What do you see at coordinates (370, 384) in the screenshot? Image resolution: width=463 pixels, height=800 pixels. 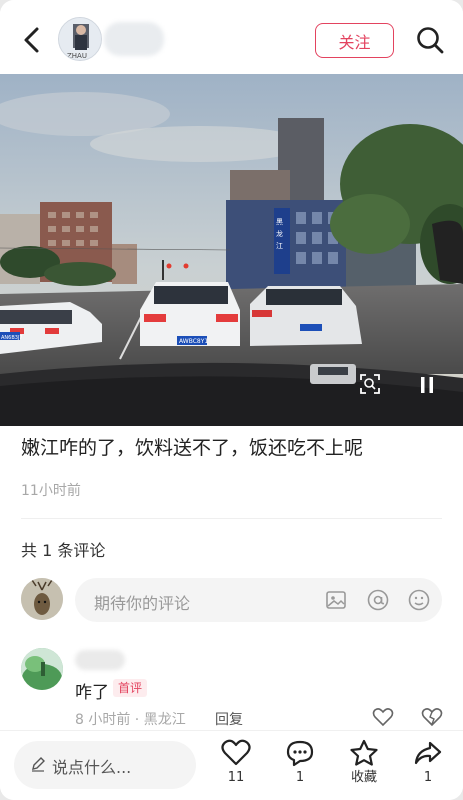 I see `zoom-icon` at bounding box center [370, 384].